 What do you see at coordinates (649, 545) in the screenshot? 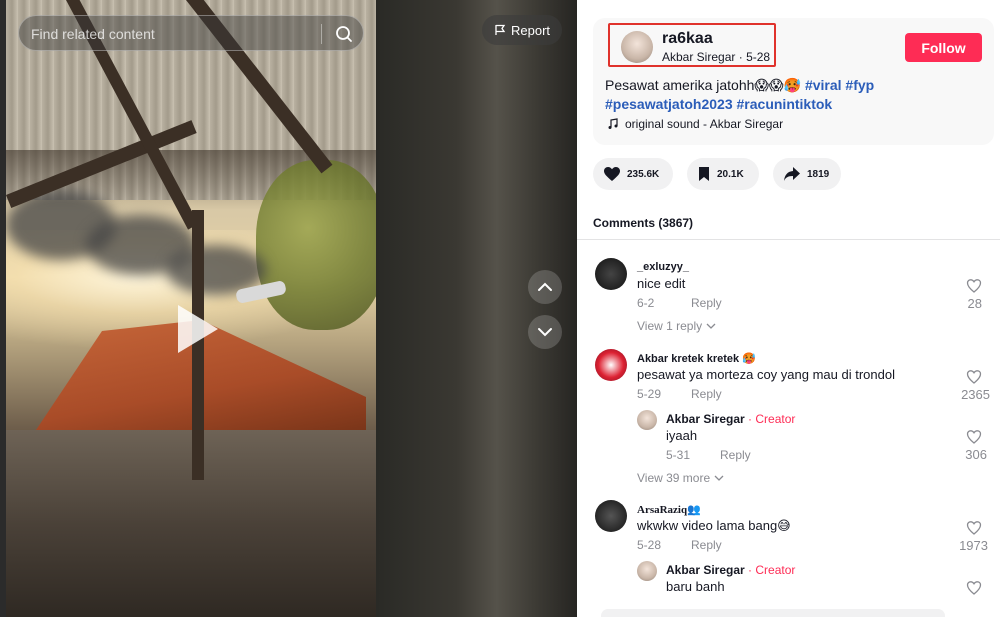
I see `comment-date: 5-28` at bounding box center [649, 545].